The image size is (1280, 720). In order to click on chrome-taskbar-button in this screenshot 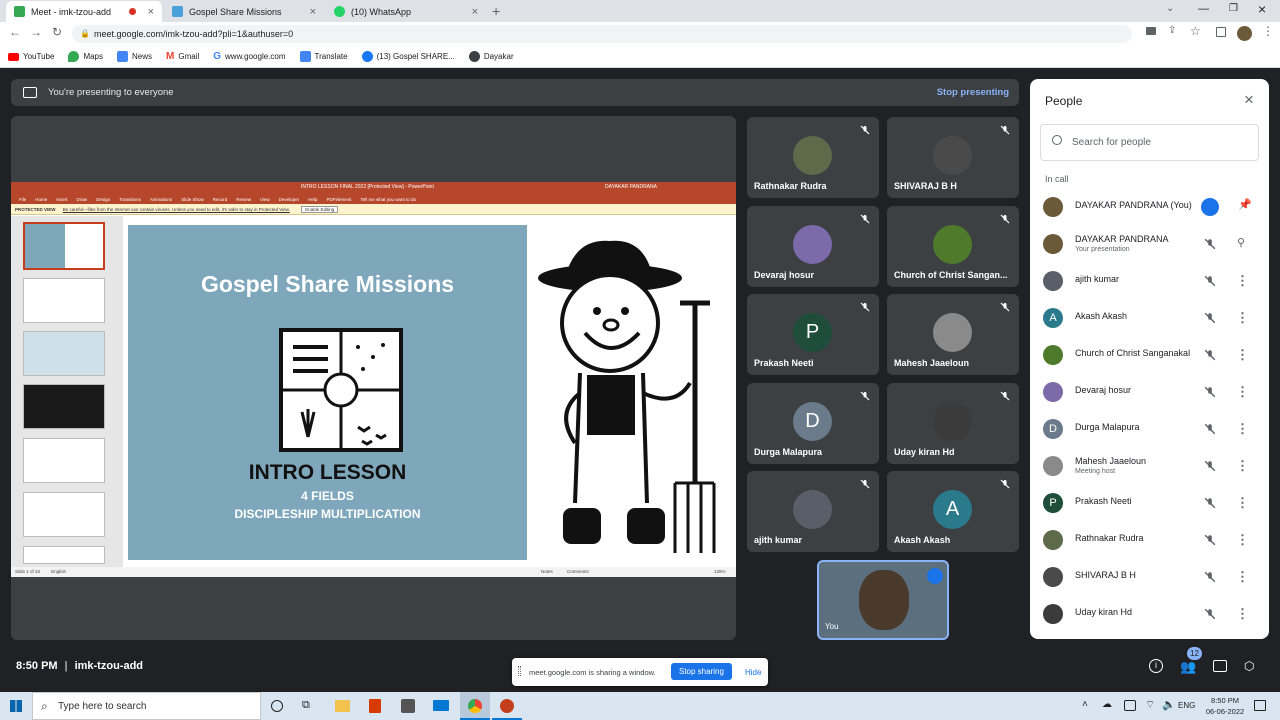, I will do `click(475, 706)`.